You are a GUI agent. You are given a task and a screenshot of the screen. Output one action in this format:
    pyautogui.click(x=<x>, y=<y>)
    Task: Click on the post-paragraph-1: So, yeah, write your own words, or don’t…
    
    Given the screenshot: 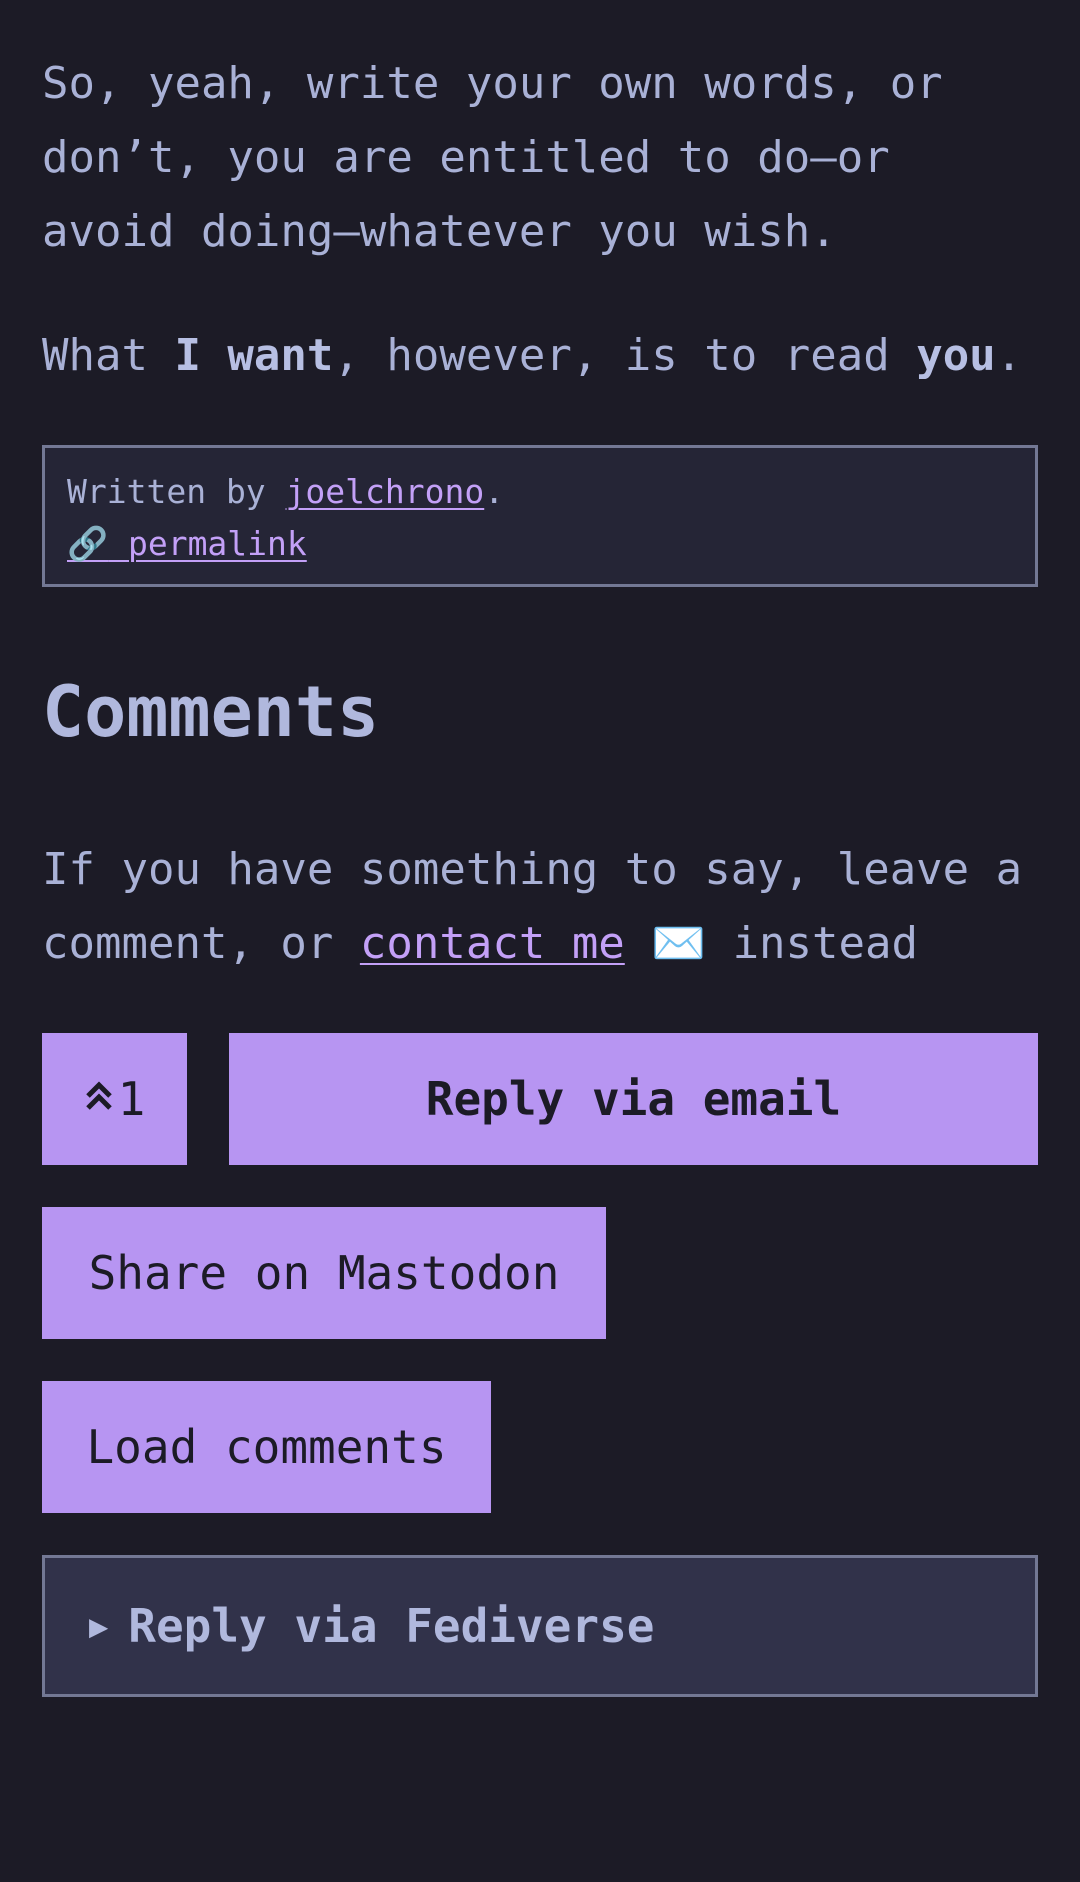 What is the action you would take?
    pyautogui.click(x=492, y=157)
    